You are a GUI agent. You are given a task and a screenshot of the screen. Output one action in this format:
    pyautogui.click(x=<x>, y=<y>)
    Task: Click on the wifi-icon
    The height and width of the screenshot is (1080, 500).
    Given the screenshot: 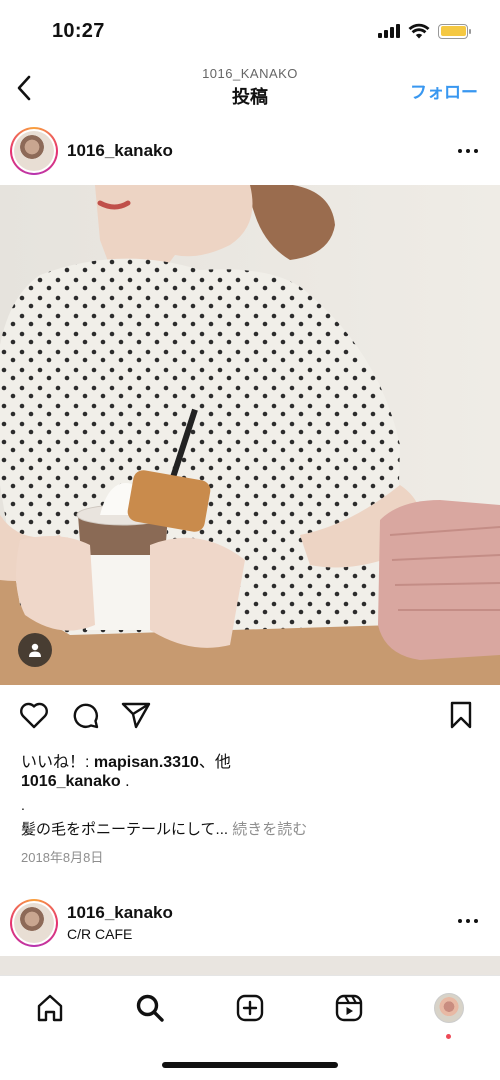 What is the action you would take?
    pyautogui.click(x=419, y=31)
    